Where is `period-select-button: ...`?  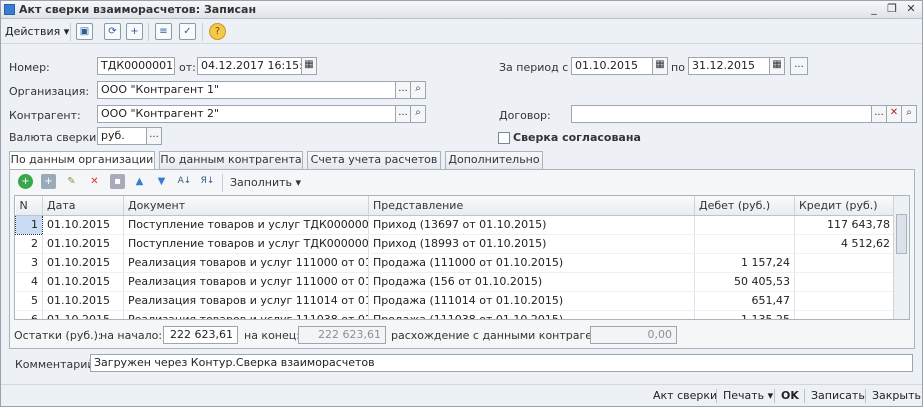 period-select-button: ... is located at coordinates (799, 66).